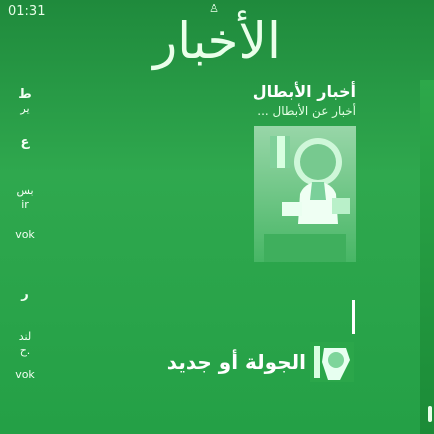 This screenshot has width=434, height=434. I want to click on sidebar: ط ير ع بس ir vok ر لند ح. vok, so click(25, 258).